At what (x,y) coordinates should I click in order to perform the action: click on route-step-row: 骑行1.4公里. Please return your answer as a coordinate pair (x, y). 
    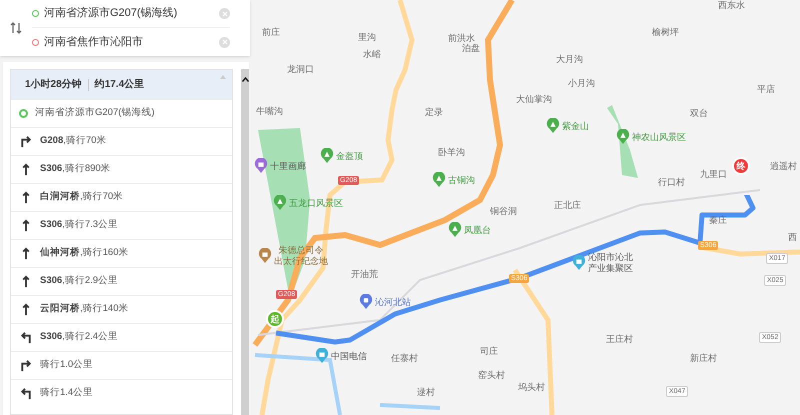
    Looking at the image, I should click on (121, 393).